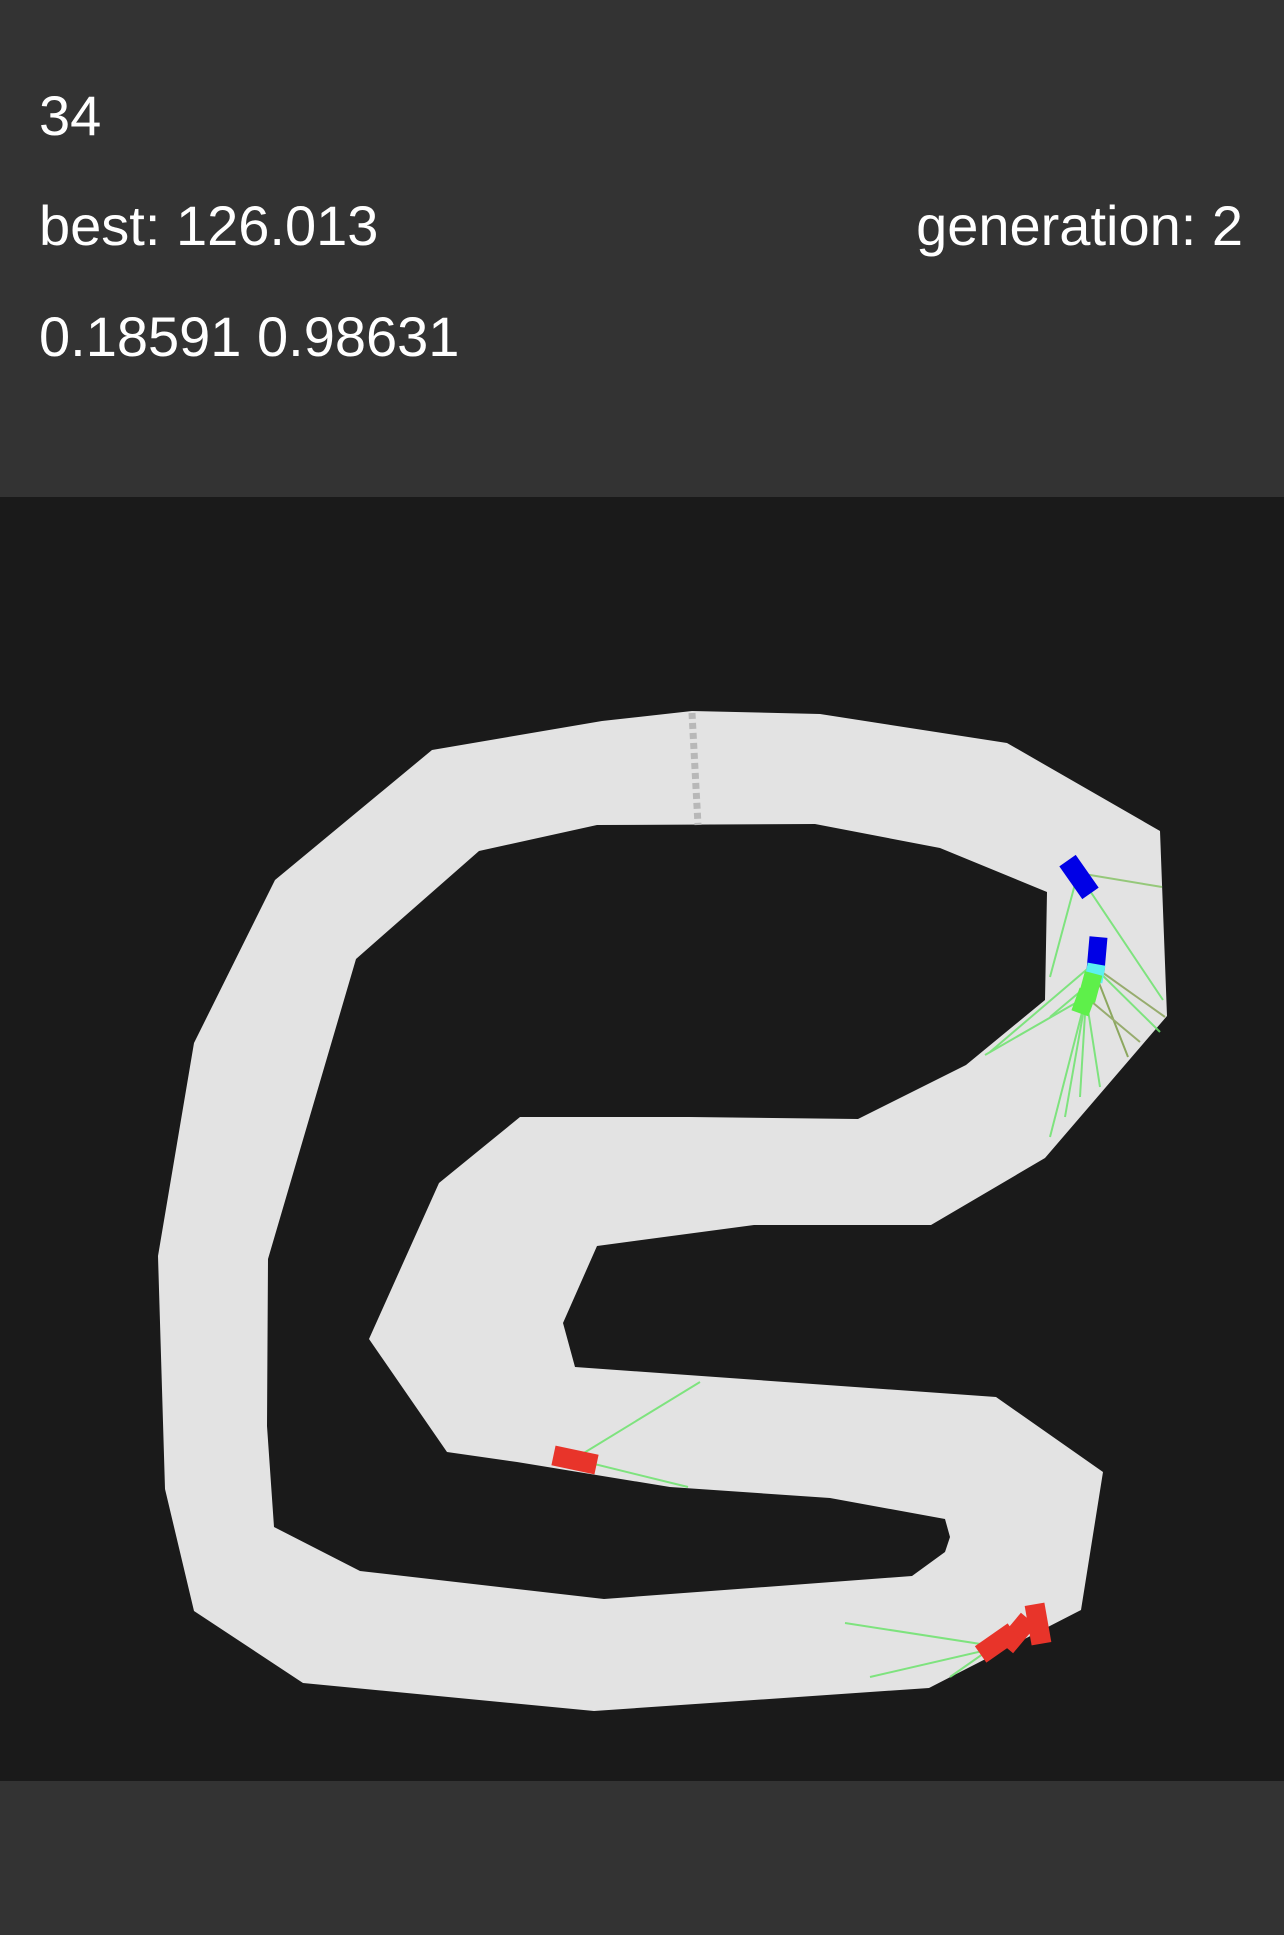 The width and height of the screenshot is (1284, 1935). What do you see at coordinates (642, 1858) in the screenshot?
I see `bottom-bar` at bounding box center [642, 1858].